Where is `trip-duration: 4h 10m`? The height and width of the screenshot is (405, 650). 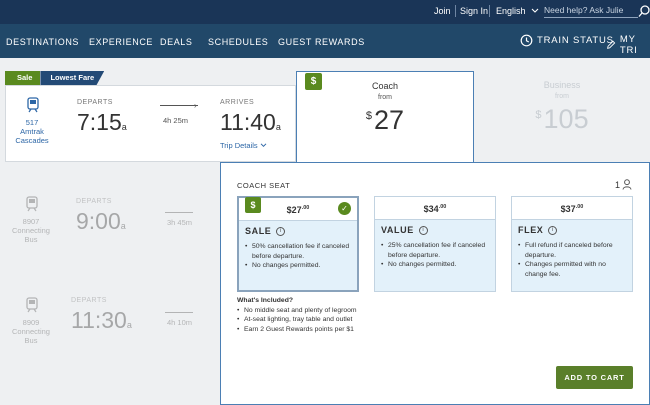 trip-duration: 4h 10m is located at coordinates (180, 322).